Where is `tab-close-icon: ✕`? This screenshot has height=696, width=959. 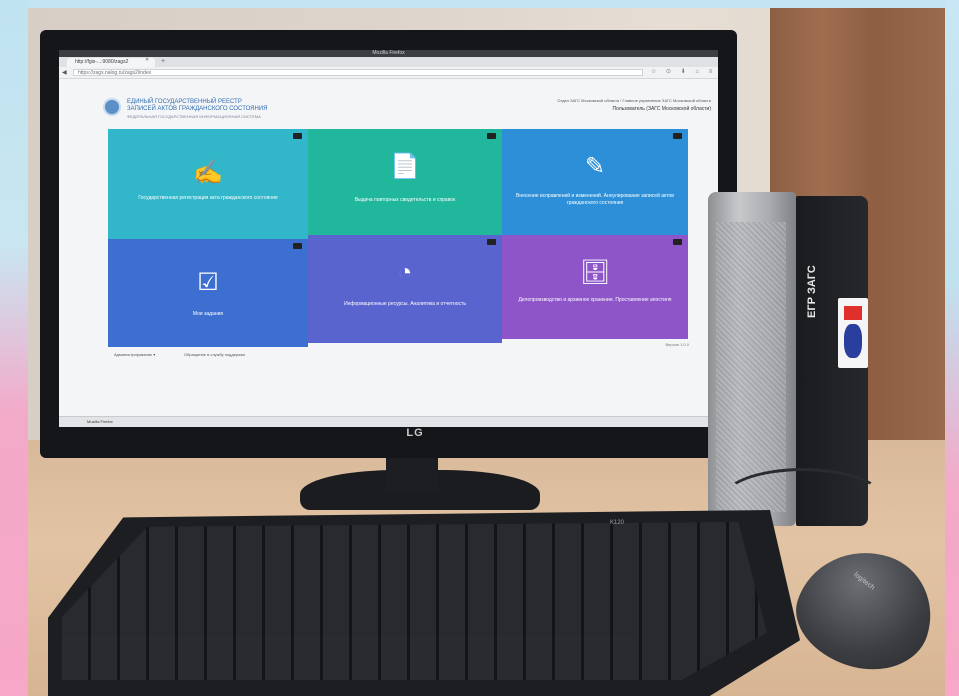 tab-close-icon: ✕ is located at coordinates (147, 60).